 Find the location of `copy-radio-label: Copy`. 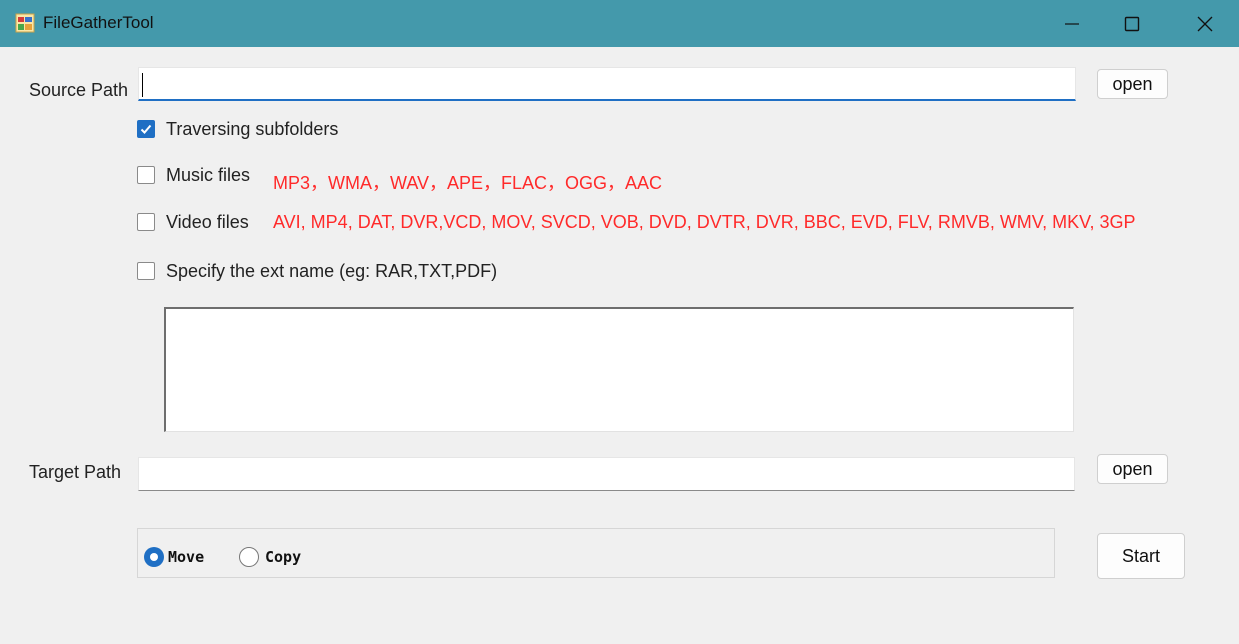

copy-radio-label: Copy is located at coordinates (283, 557).